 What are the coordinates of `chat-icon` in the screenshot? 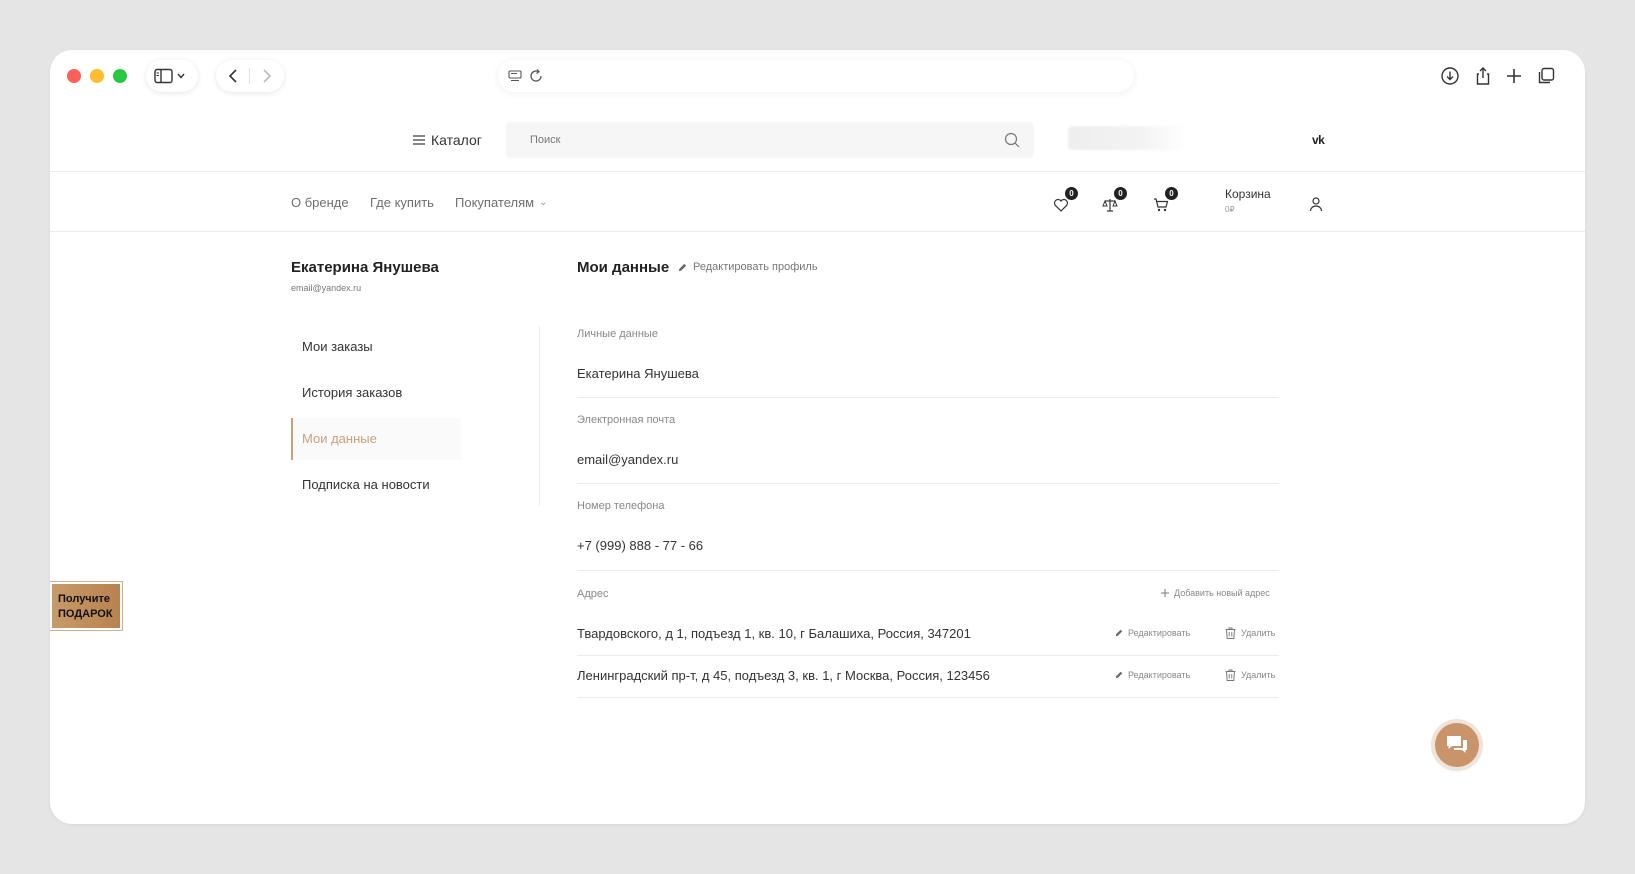 It's located at (1457, 744).